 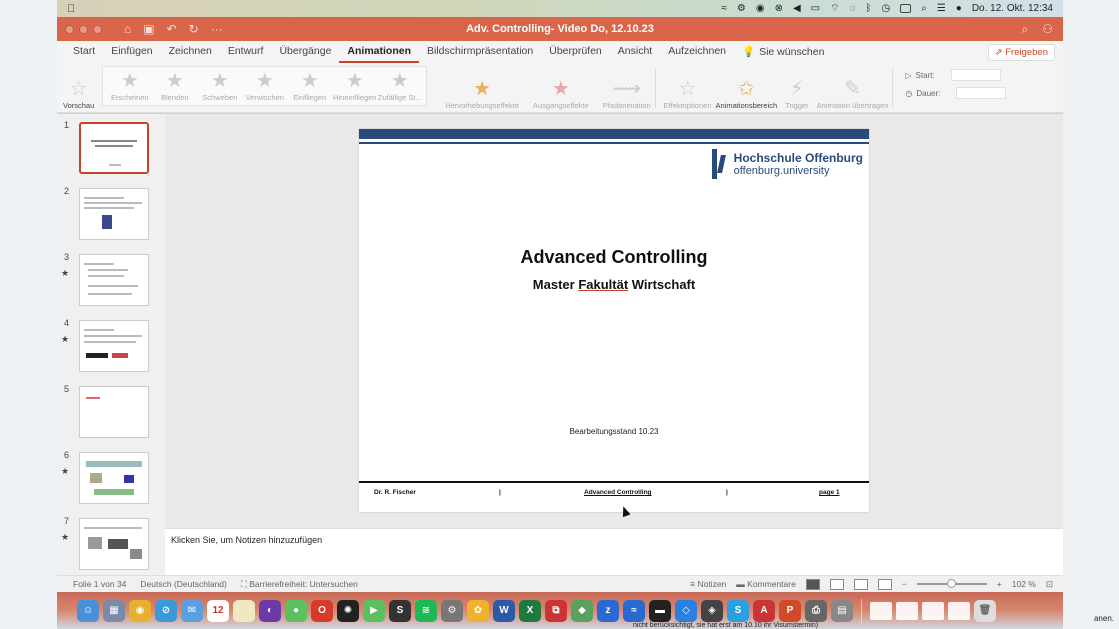 I want to click on home-icon: ⌂, so click(x=127, y=29).